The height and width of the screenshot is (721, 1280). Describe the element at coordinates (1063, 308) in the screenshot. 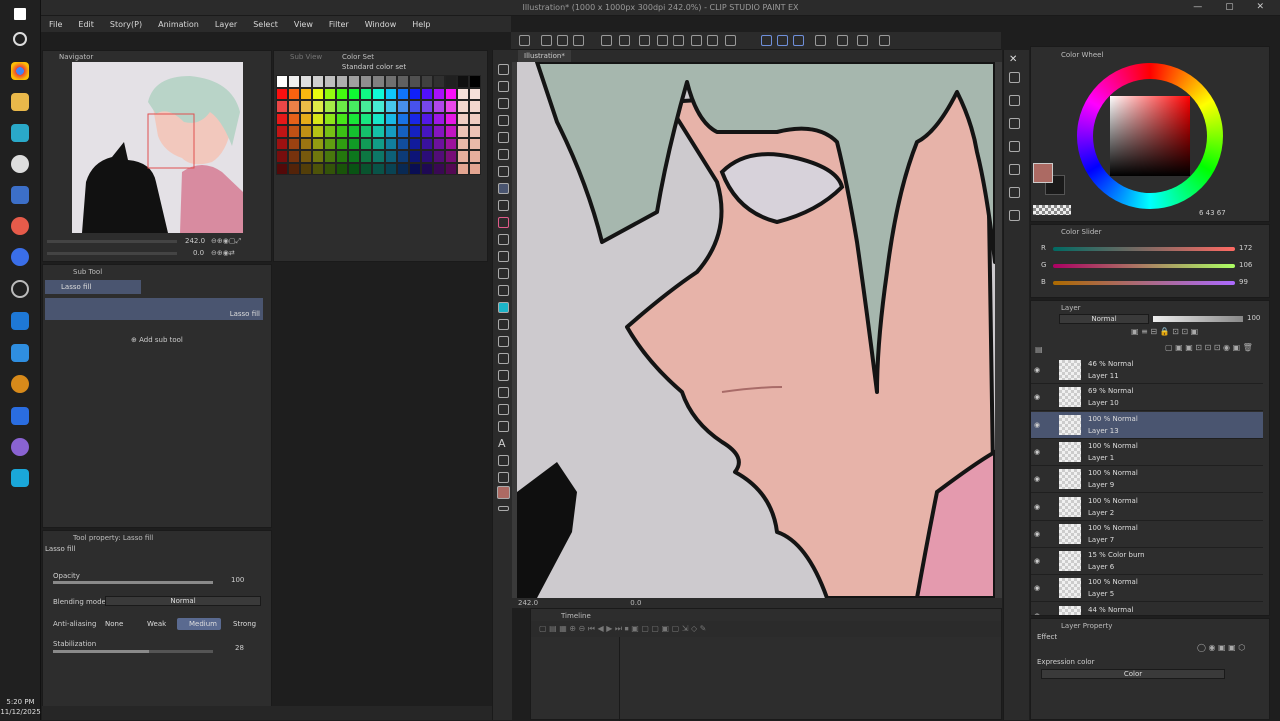

I see `layer-tab: Layer` at that location.